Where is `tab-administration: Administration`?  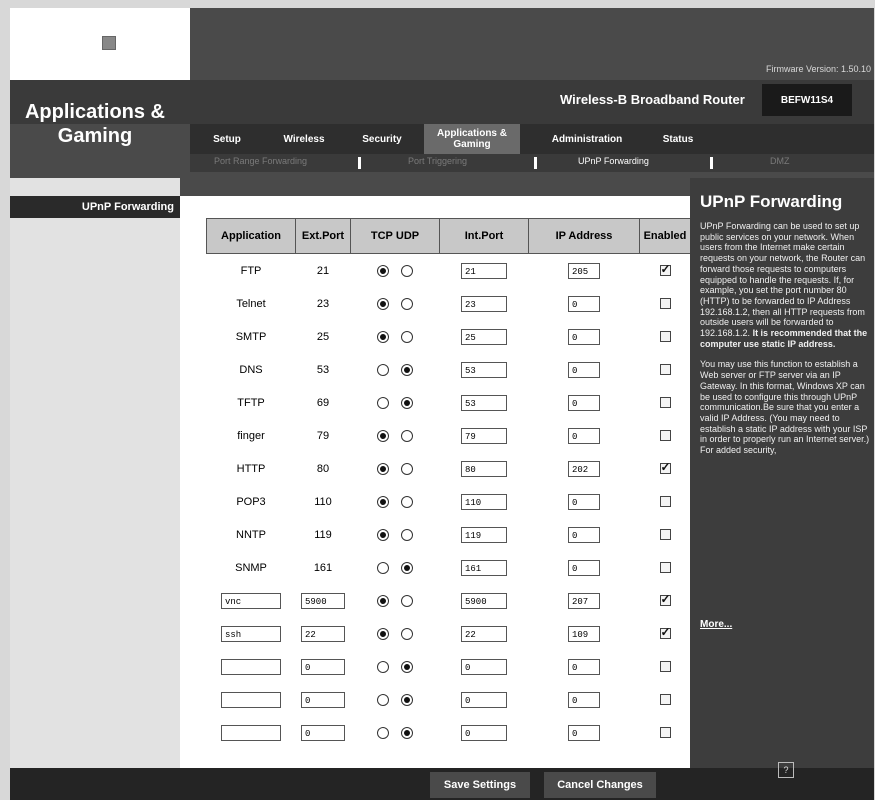
tab-administration: Administration is located at coordinates (587, 139).